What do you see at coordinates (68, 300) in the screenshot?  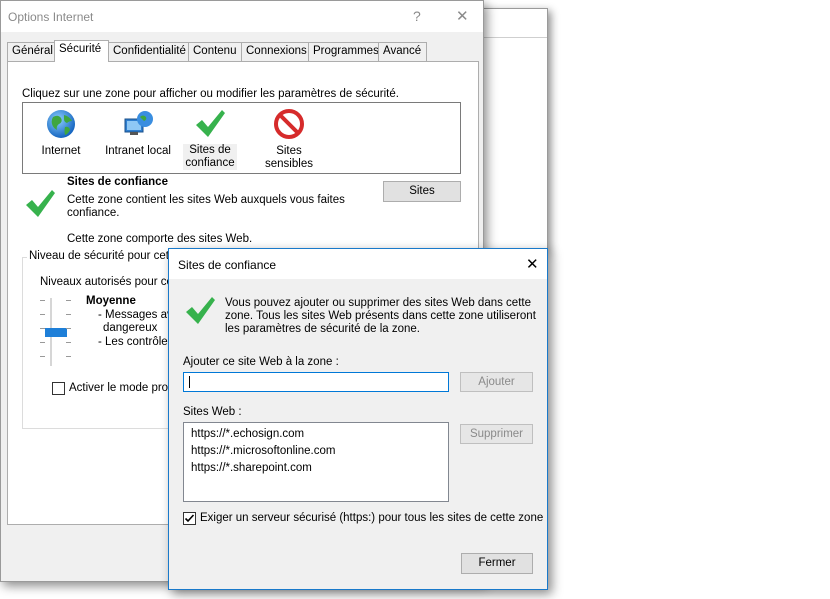 I see `slider-ticks-right` at bounding box center [68, 300].